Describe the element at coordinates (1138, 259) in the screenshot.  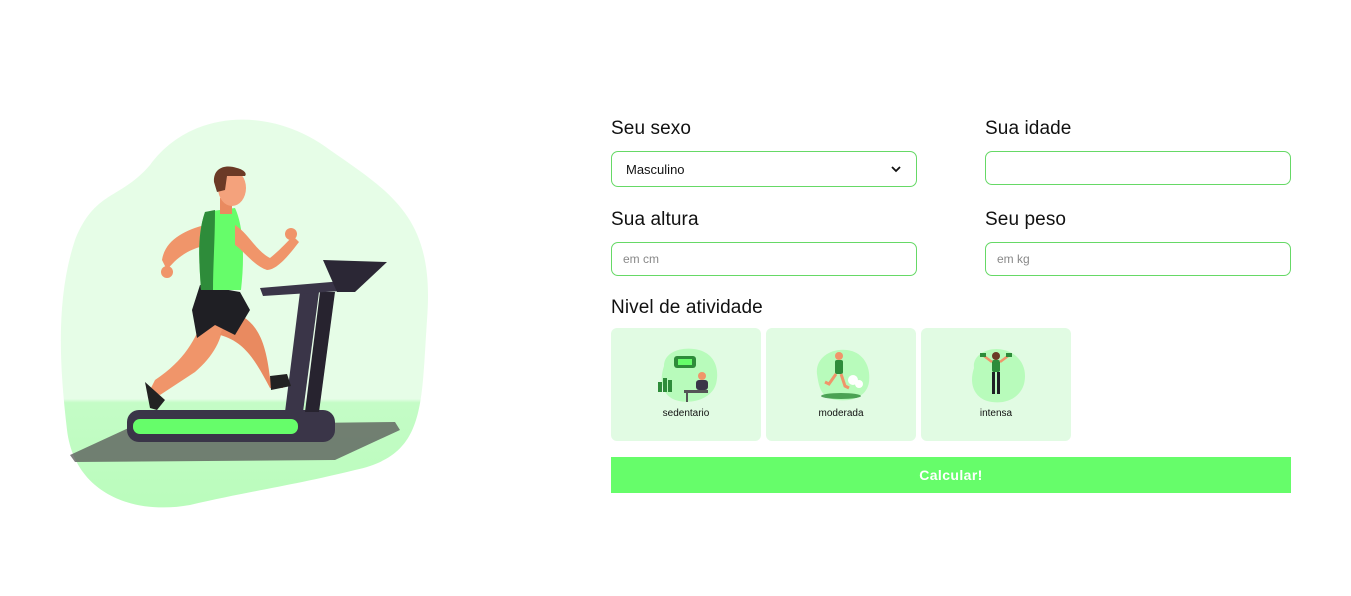
I see `weight-input: em kg` at that location.